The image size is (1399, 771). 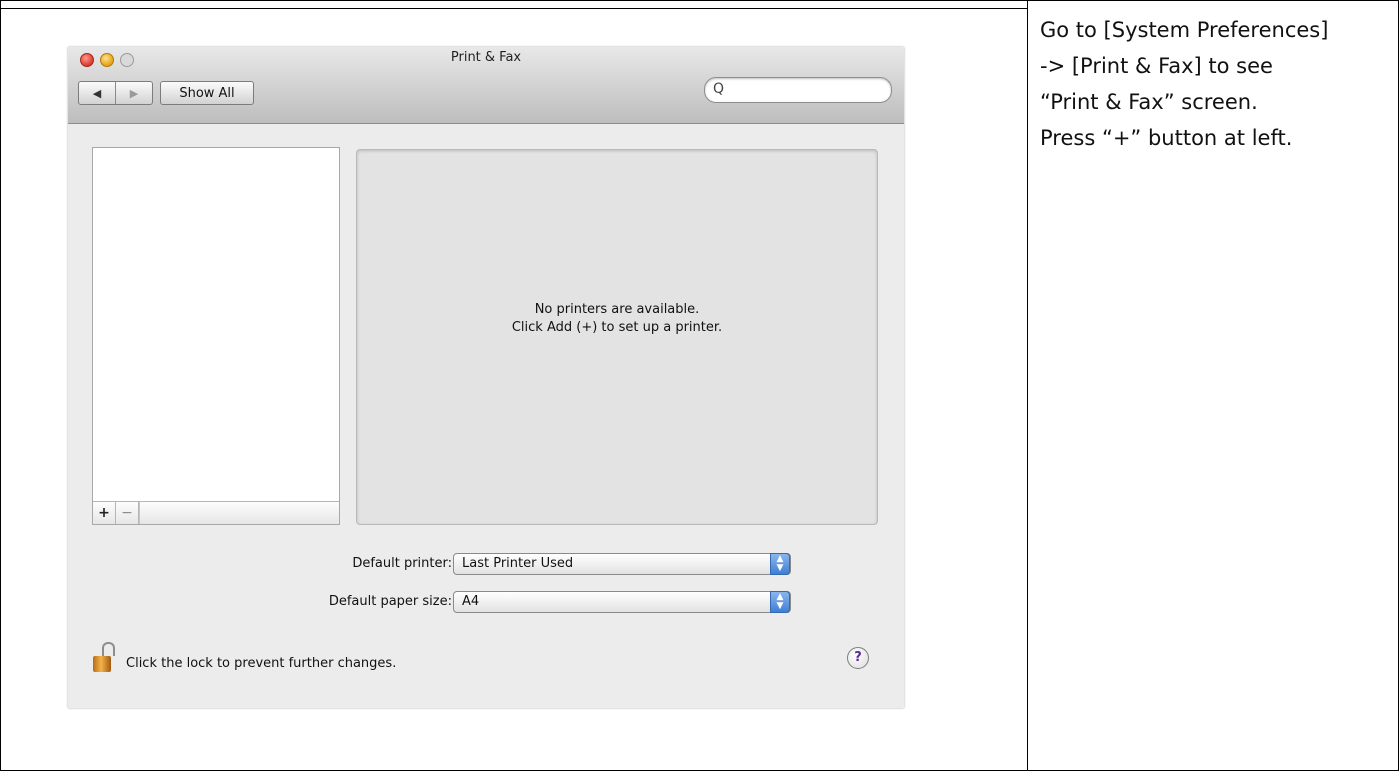 I want to click on default-paper-value: A4, so click(x=471, y=601).